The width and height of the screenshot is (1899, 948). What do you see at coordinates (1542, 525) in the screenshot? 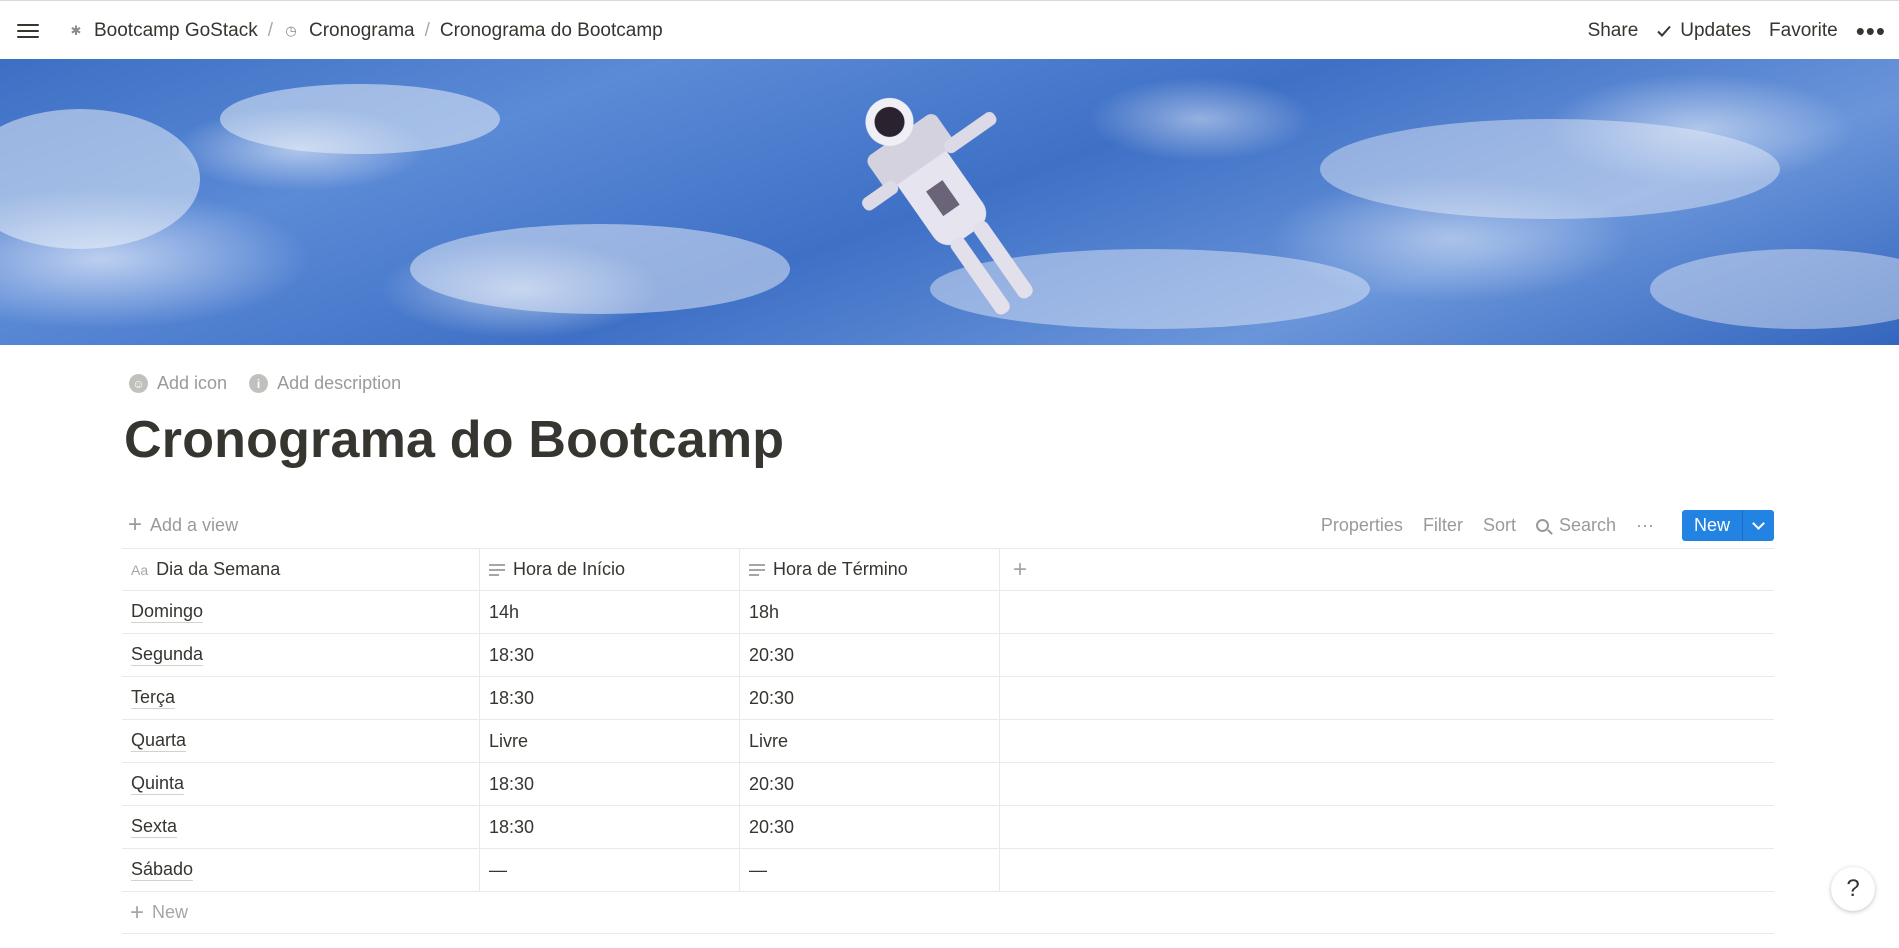
I see `search-icon` at bounding box center [1542, 525].